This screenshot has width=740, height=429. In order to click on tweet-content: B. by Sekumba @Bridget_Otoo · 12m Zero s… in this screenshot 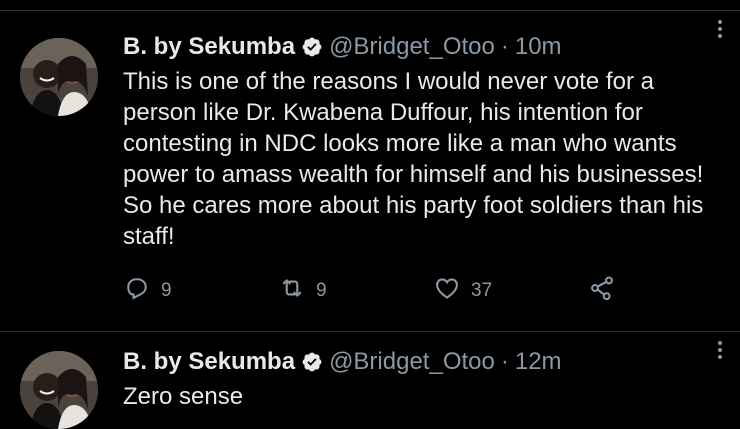, I will do `click(421, 379)`.